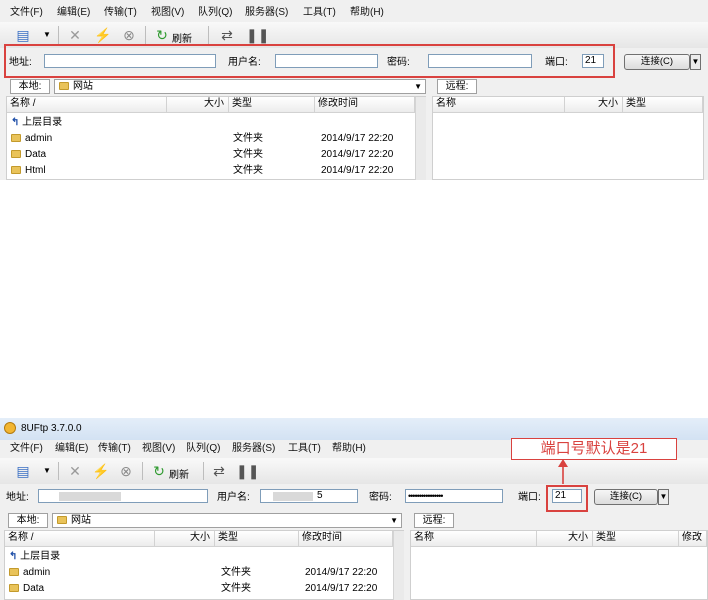  I want to click on remote-list-header: 名称 大小 类型 修改, so click(559, 539).